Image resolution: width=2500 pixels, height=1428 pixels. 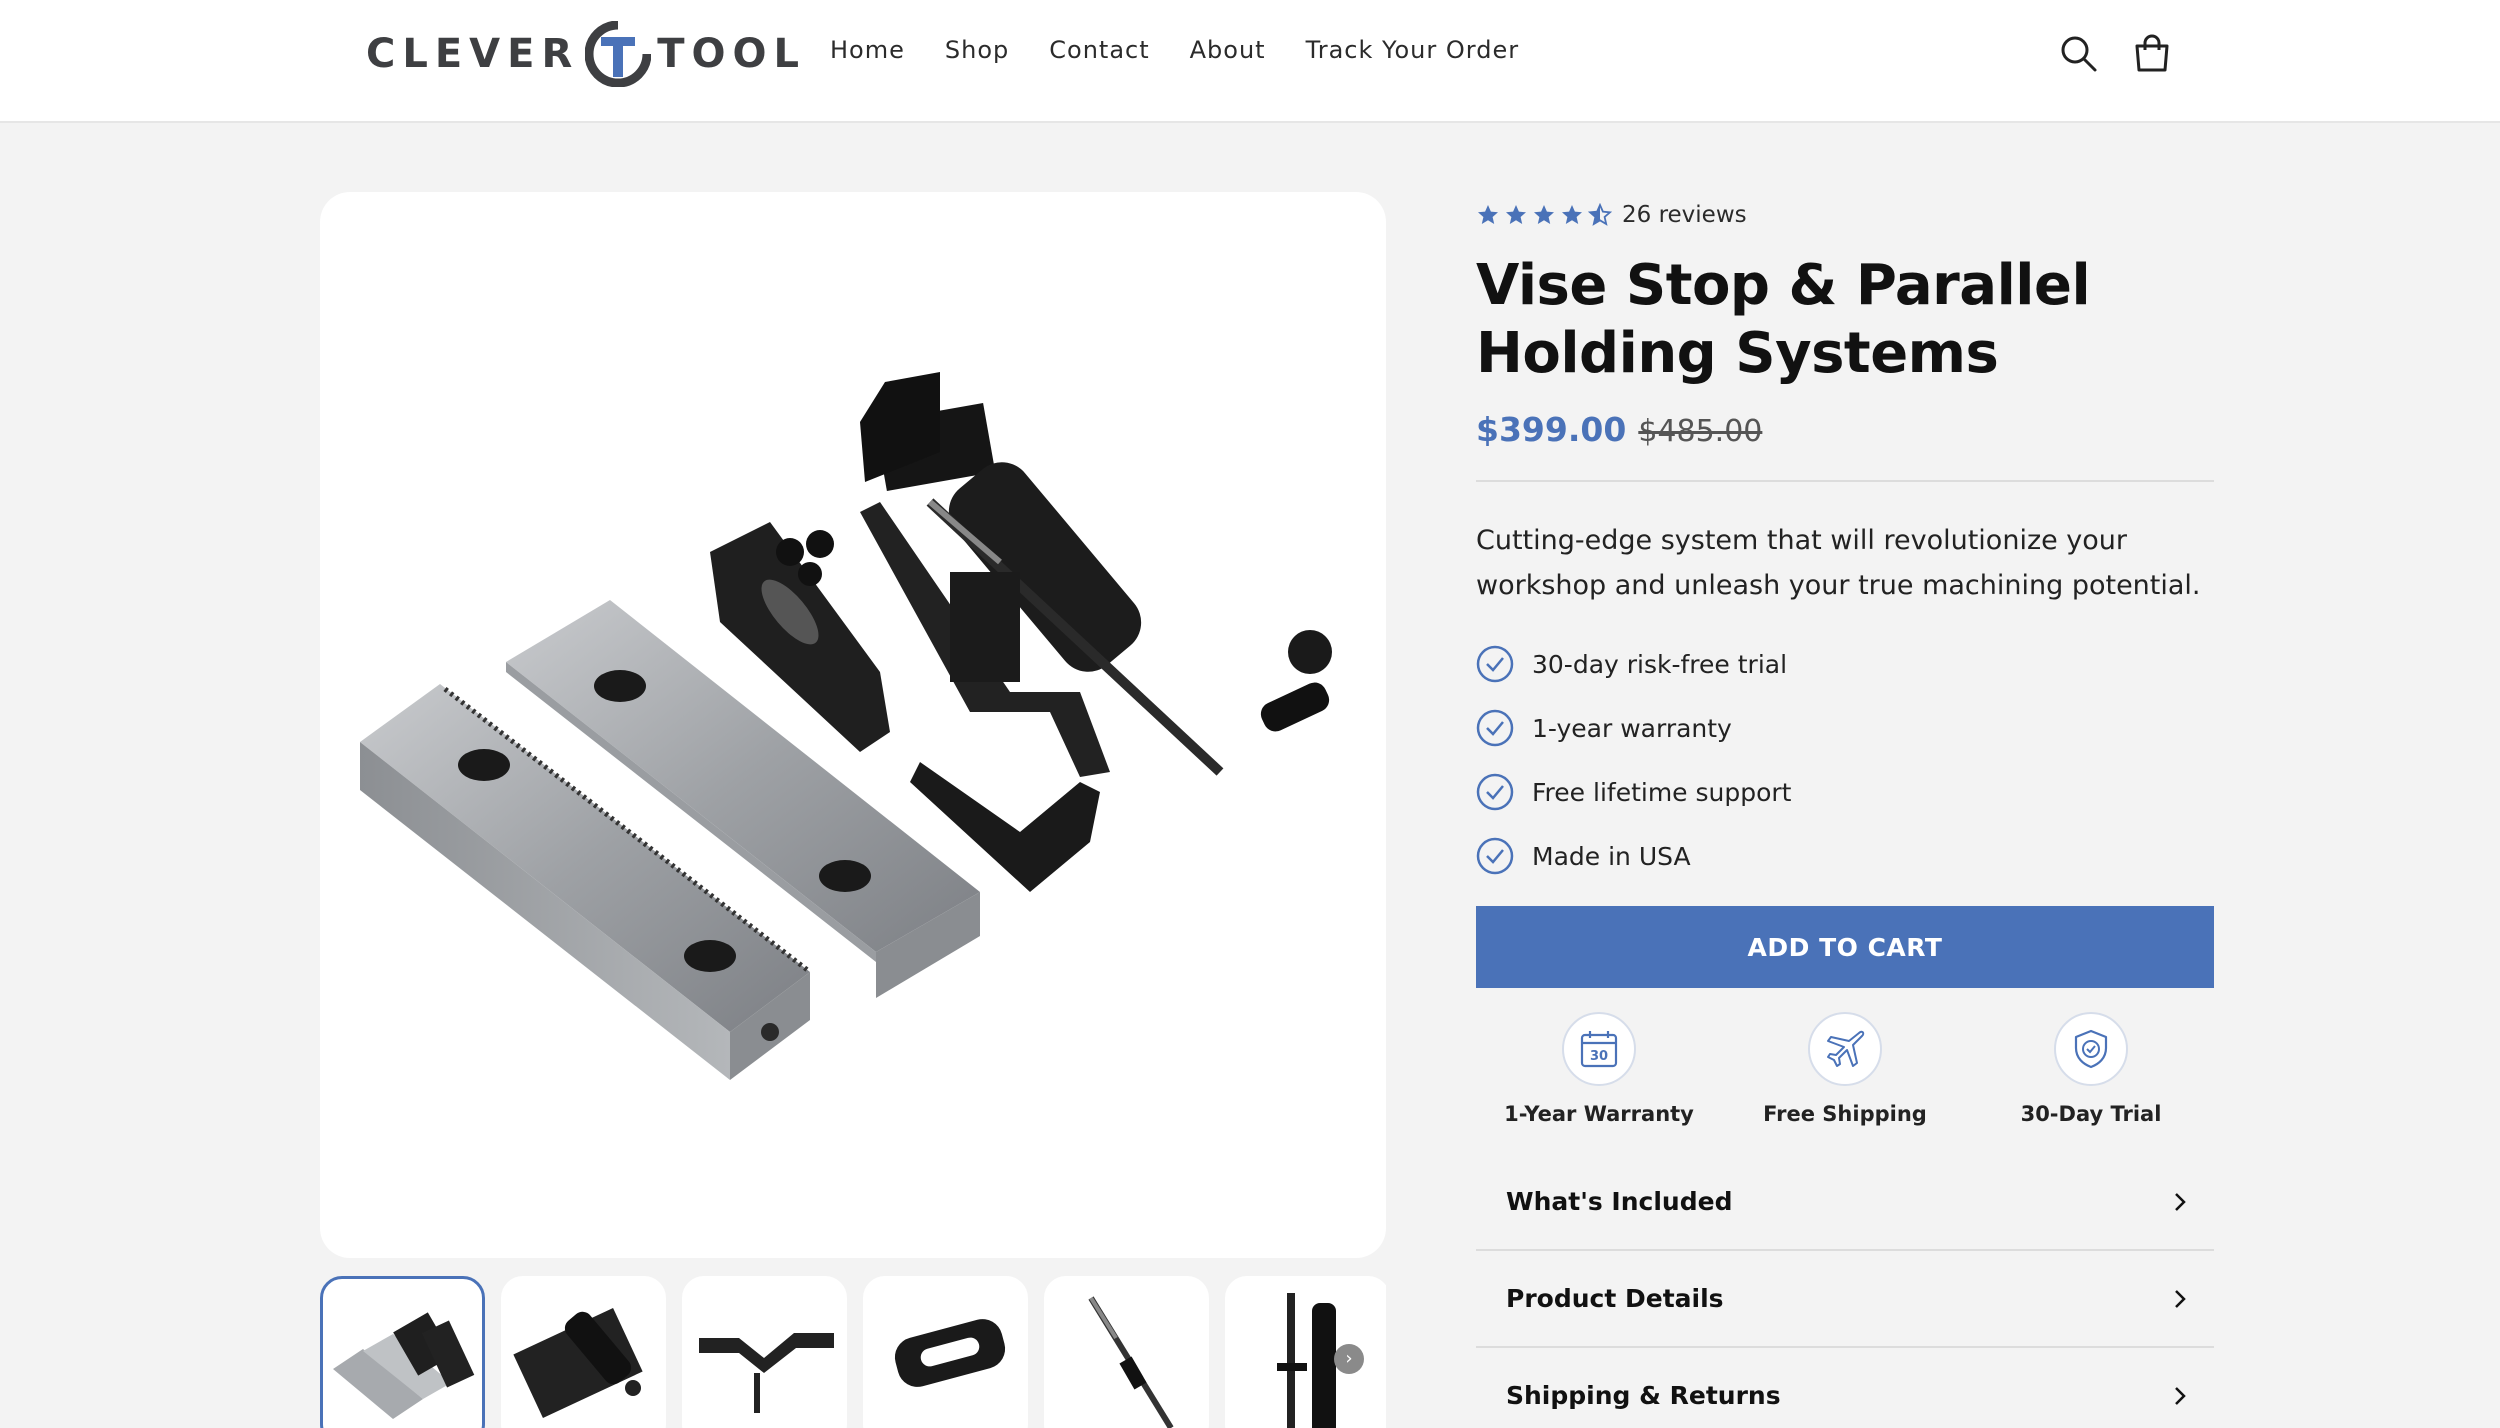 What do you see at coordinates (578, 1363) in the screenshot?
I see `thumbnail-2-render` at bounding box center [578, 1363].